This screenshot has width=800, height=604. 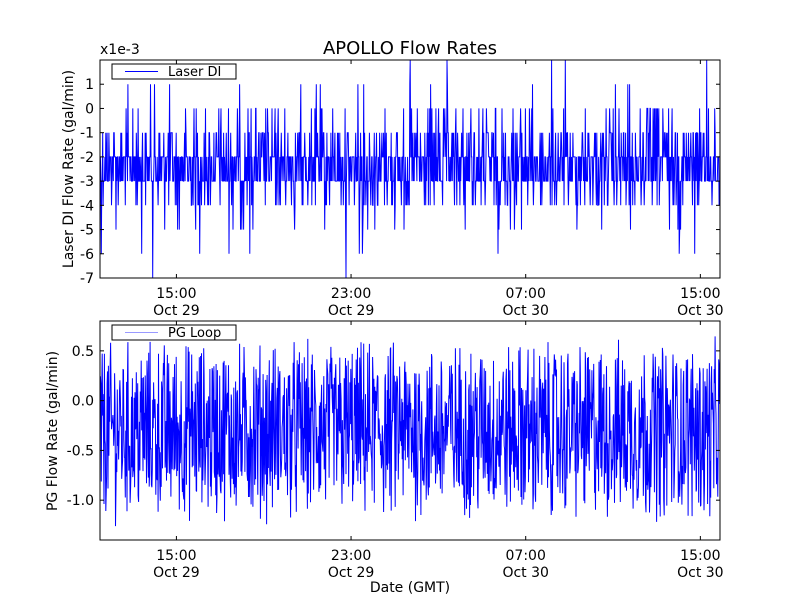 I want to click on y-tick-label: -3, so click(x=87, y=182).